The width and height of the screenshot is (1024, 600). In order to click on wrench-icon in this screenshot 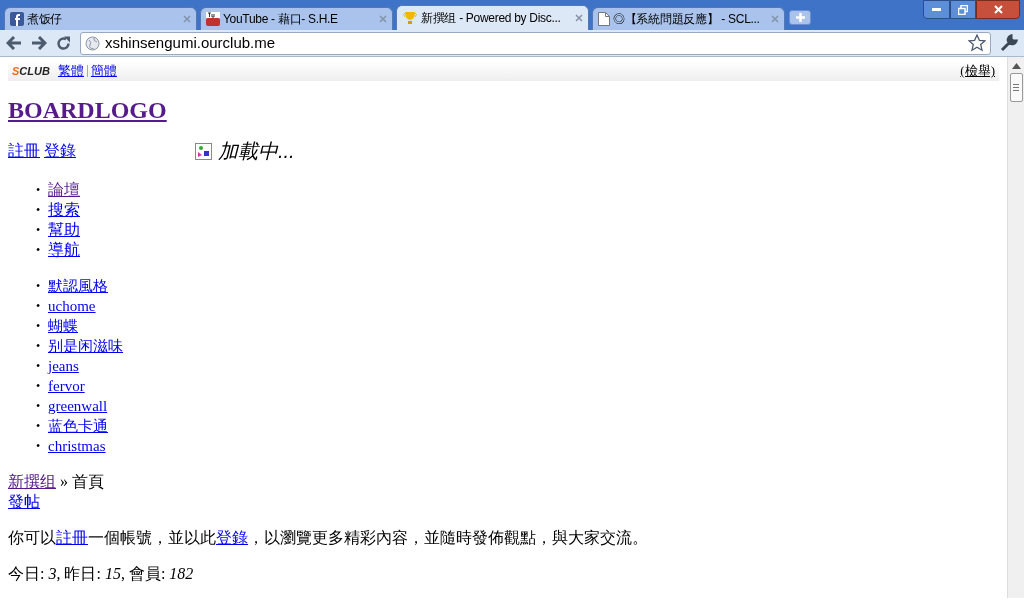, I will do `click(1009, 43)`.